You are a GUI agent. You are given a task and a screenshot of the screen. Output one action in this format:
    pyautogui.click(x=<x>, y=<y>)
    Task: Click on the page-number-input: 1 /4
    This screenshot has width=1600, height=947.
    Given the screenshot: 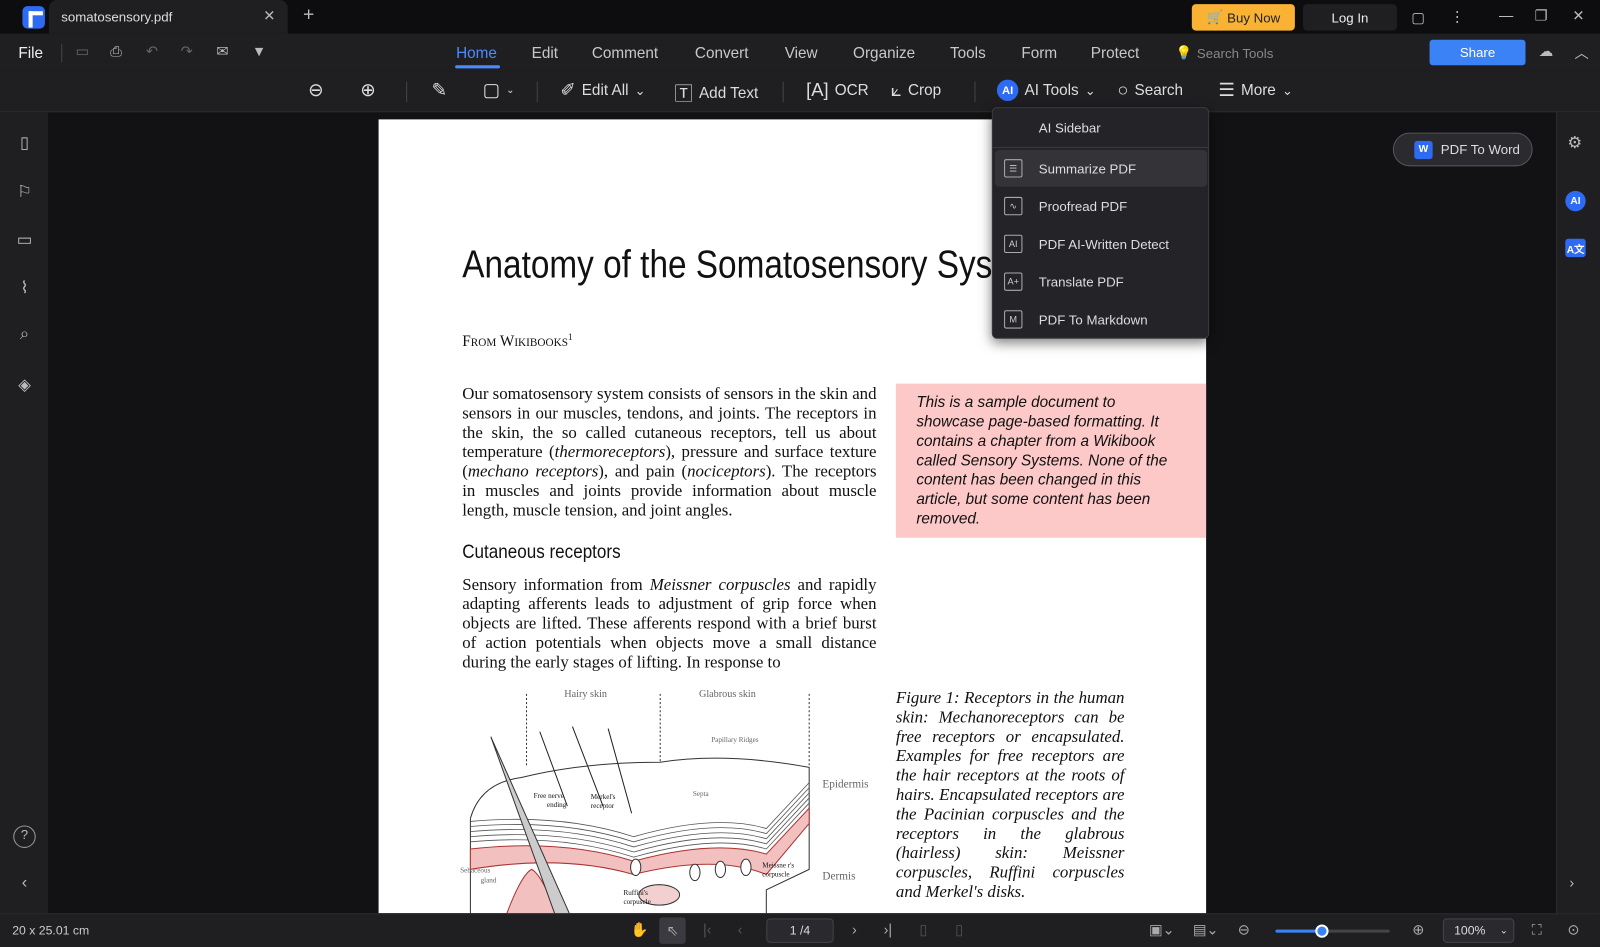 What is the action you would take?
    pyautogui.click(x=800, y=930)
    